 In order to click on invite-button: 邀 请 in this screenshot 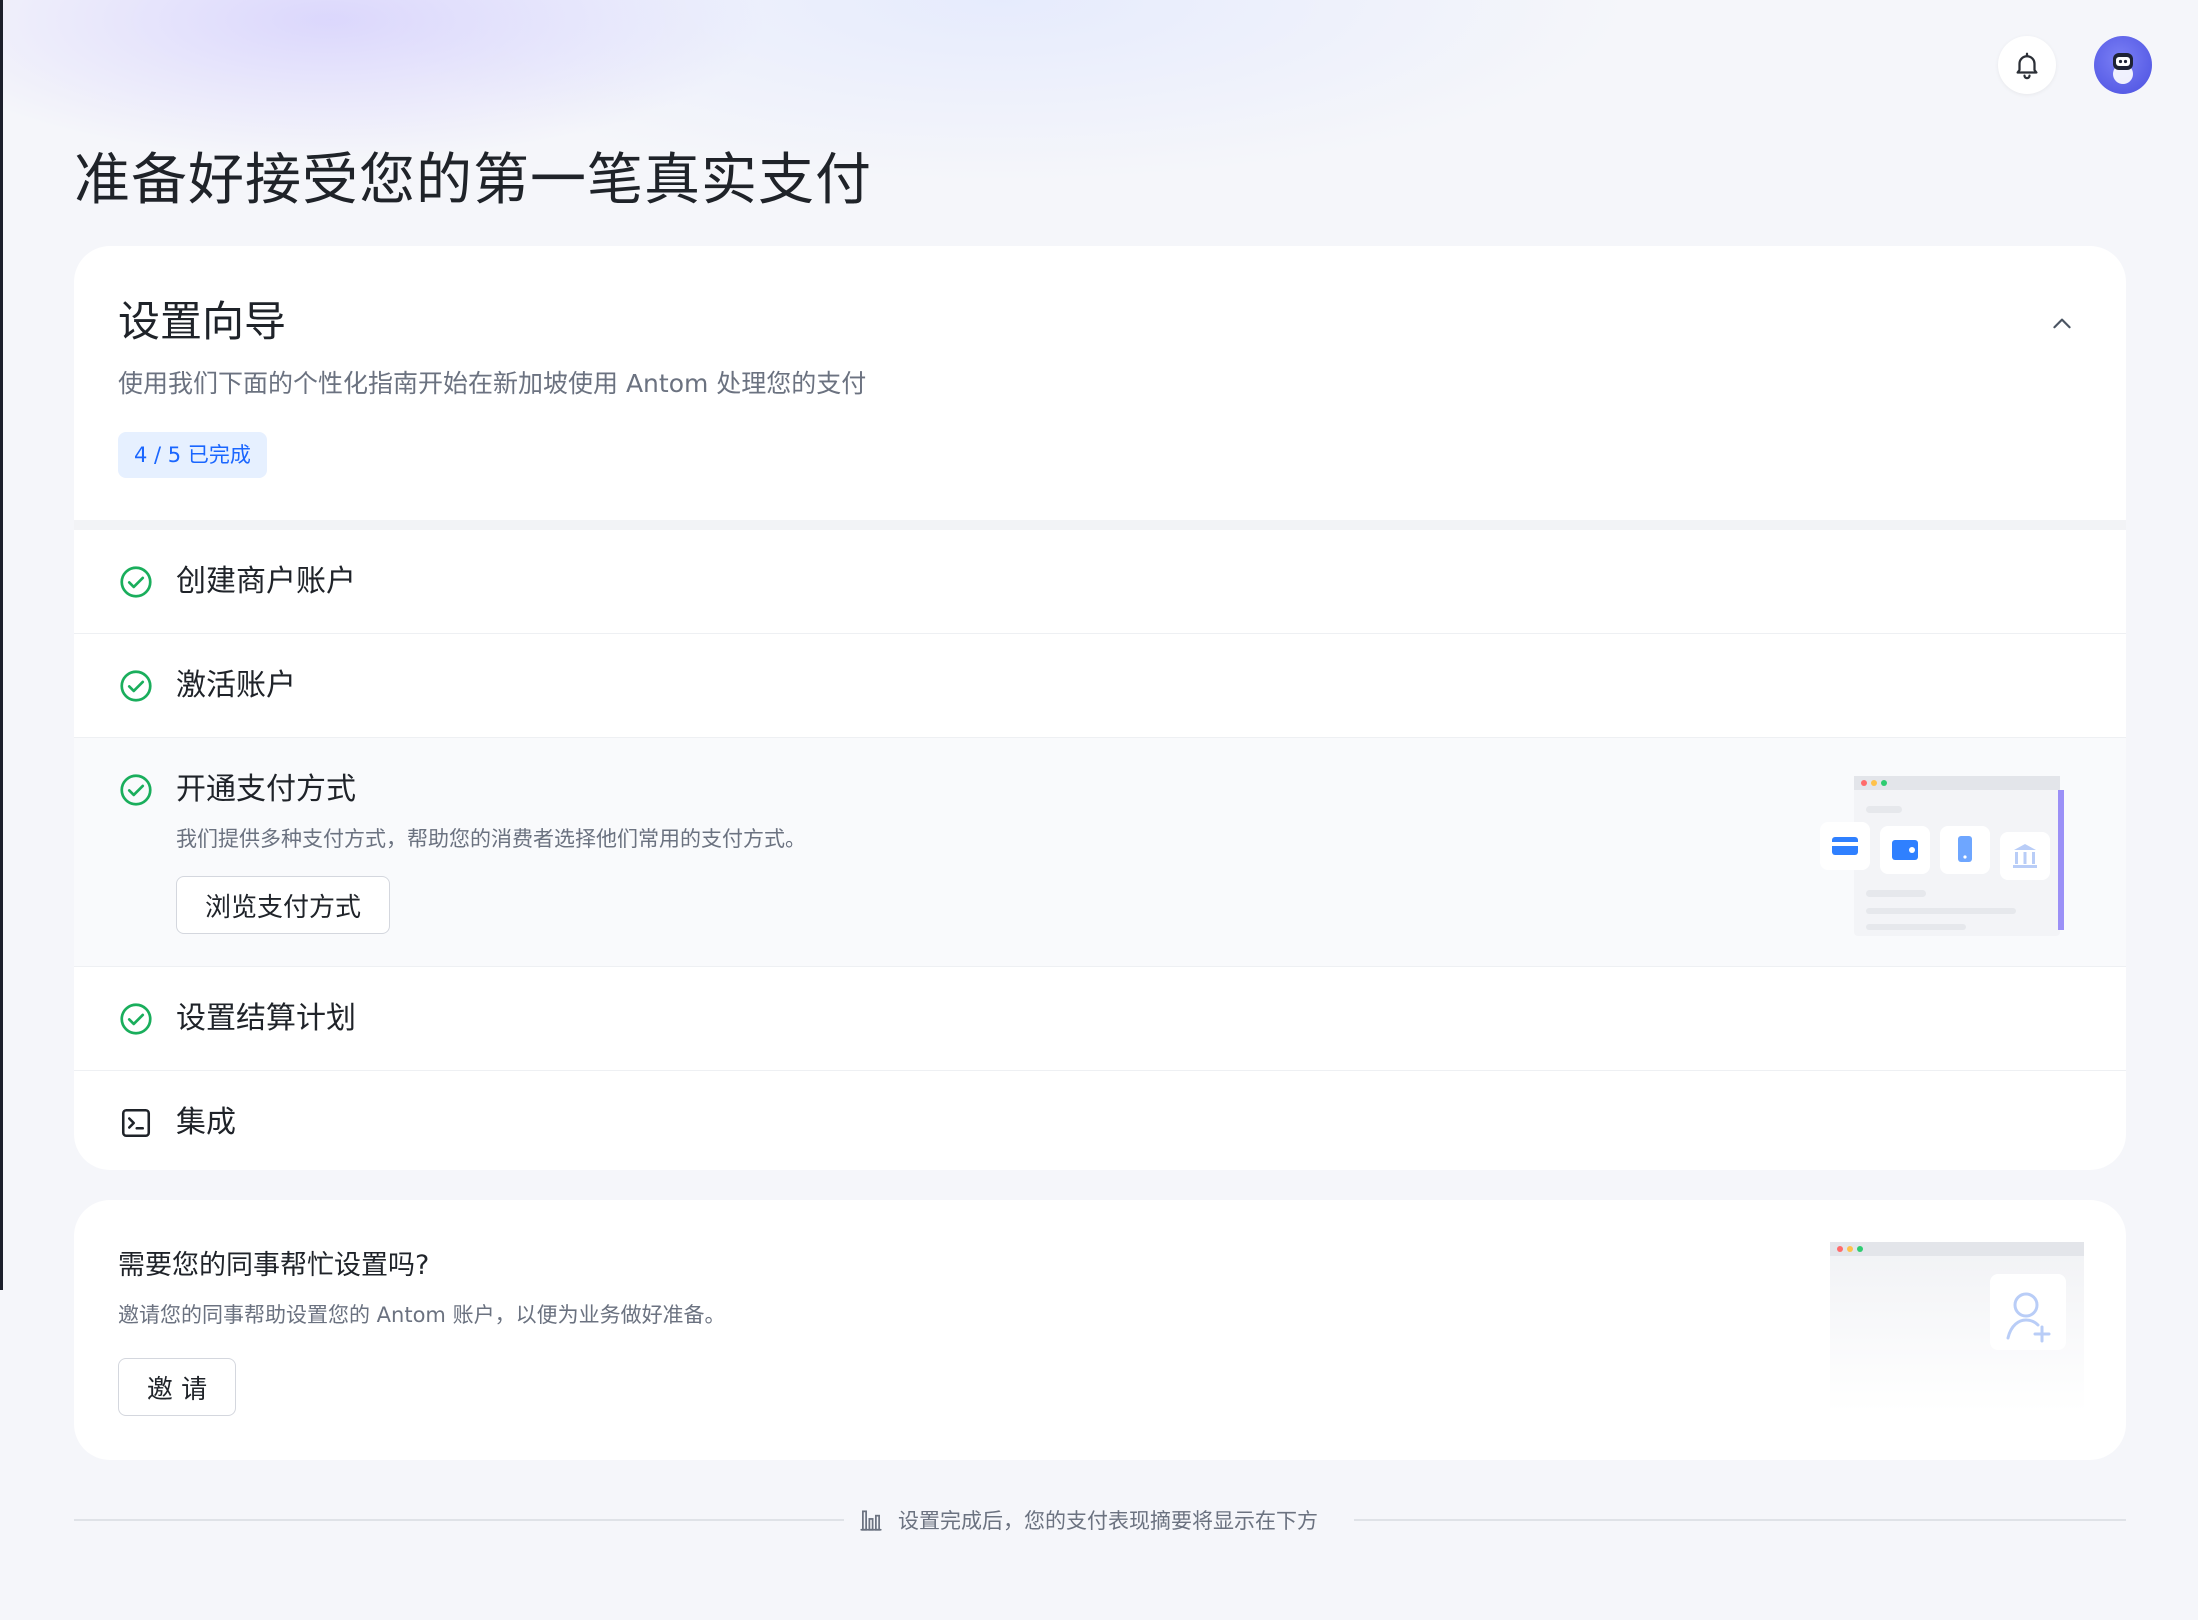, I will do `click(177, 1387)`.